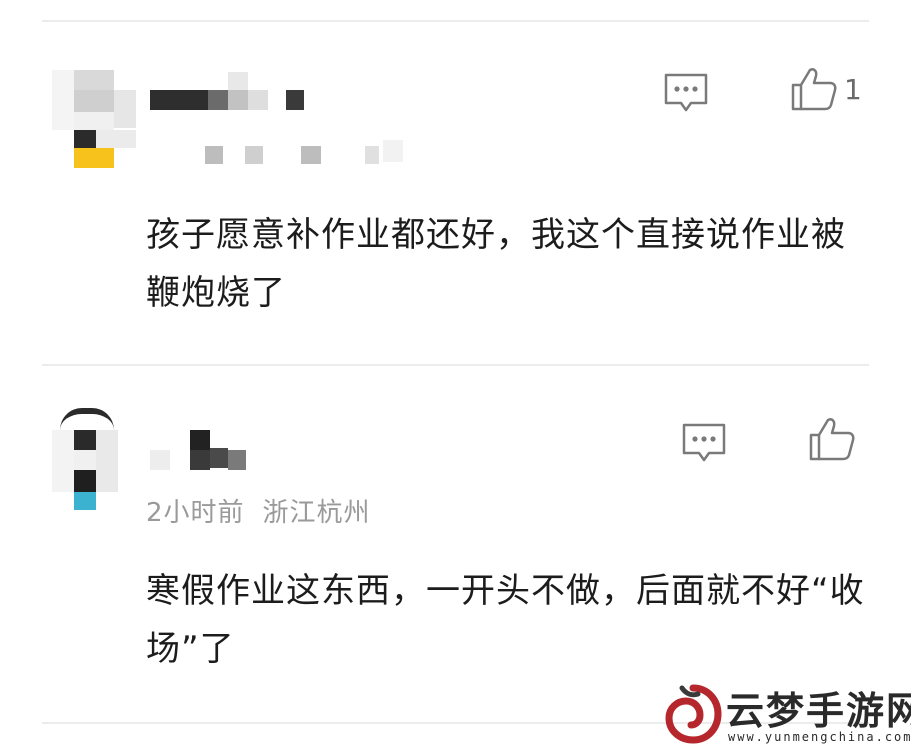  I want to click on like-button: 1, so click(826, 89).